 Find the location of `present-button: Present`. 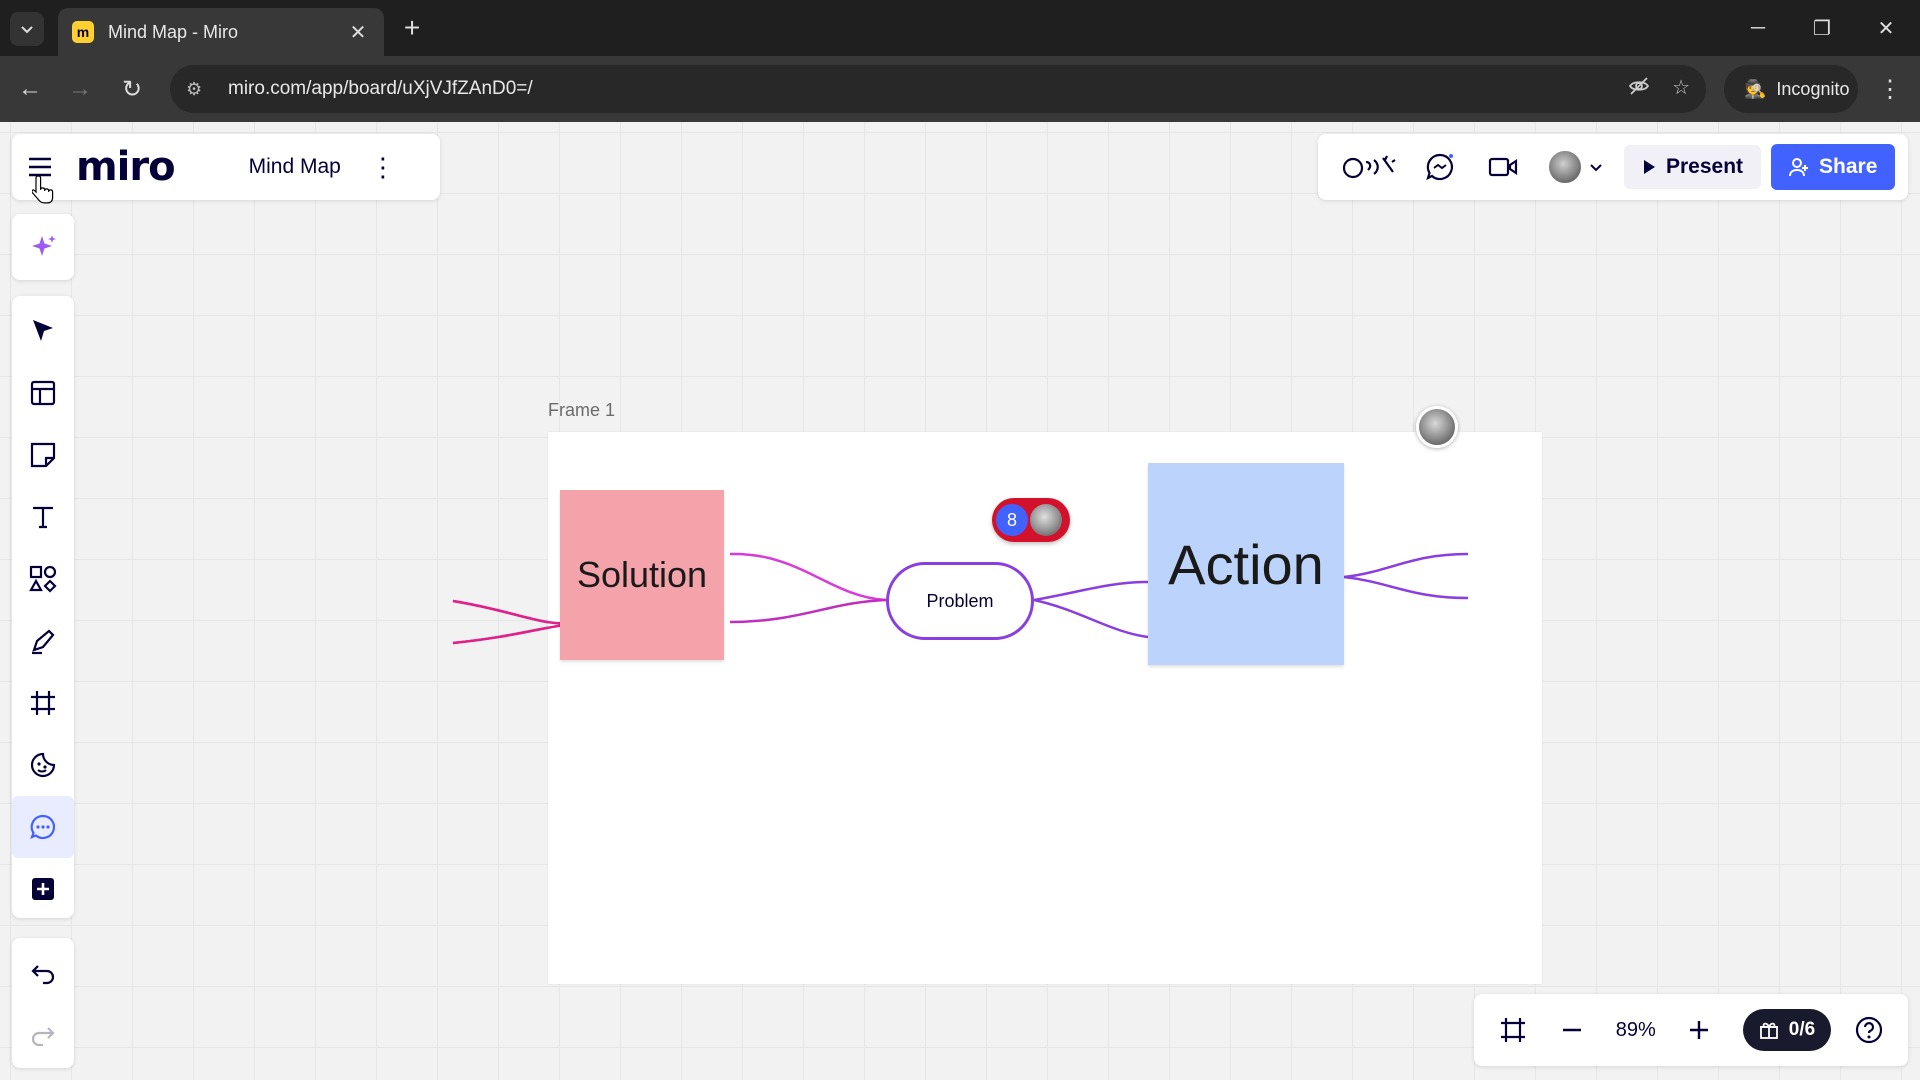

present-button: Present is located at coordinates (1693, 167).